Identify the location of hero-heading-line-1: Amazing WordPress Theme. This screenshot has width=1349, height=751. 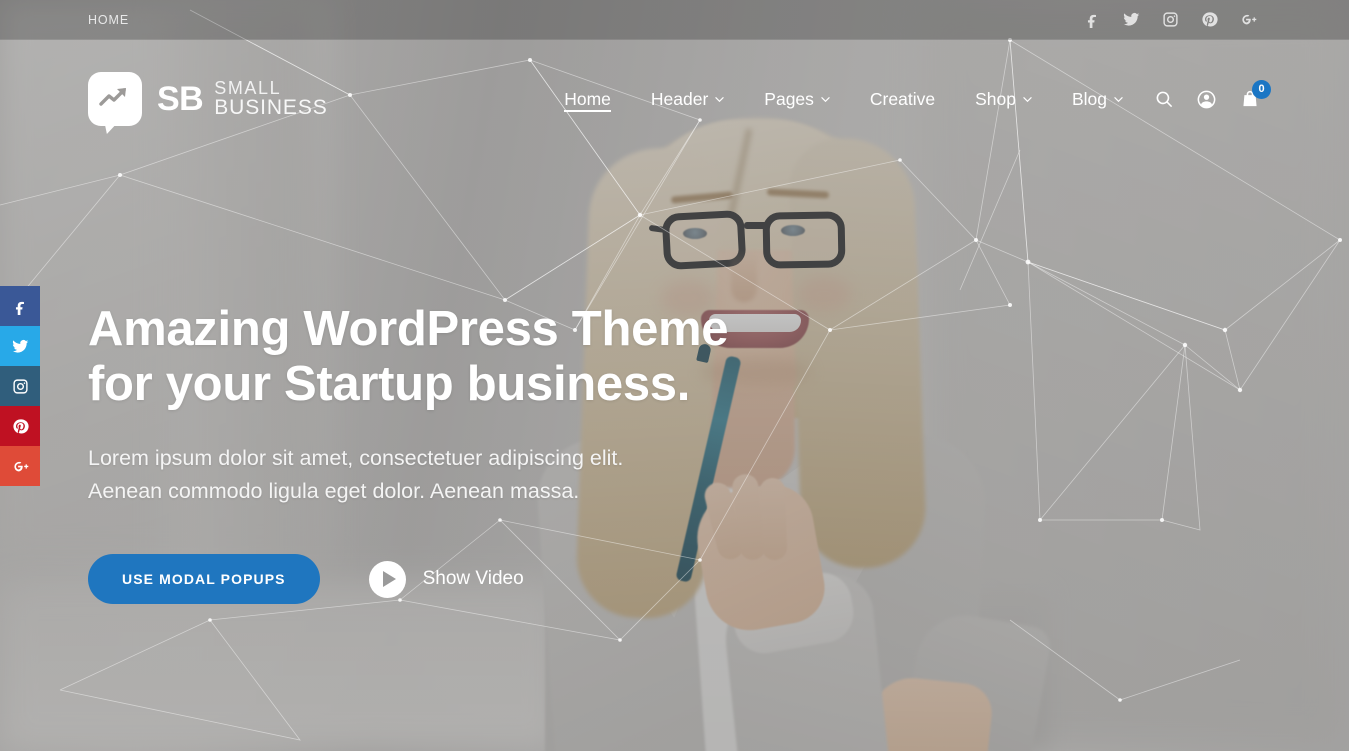
(408, 329).